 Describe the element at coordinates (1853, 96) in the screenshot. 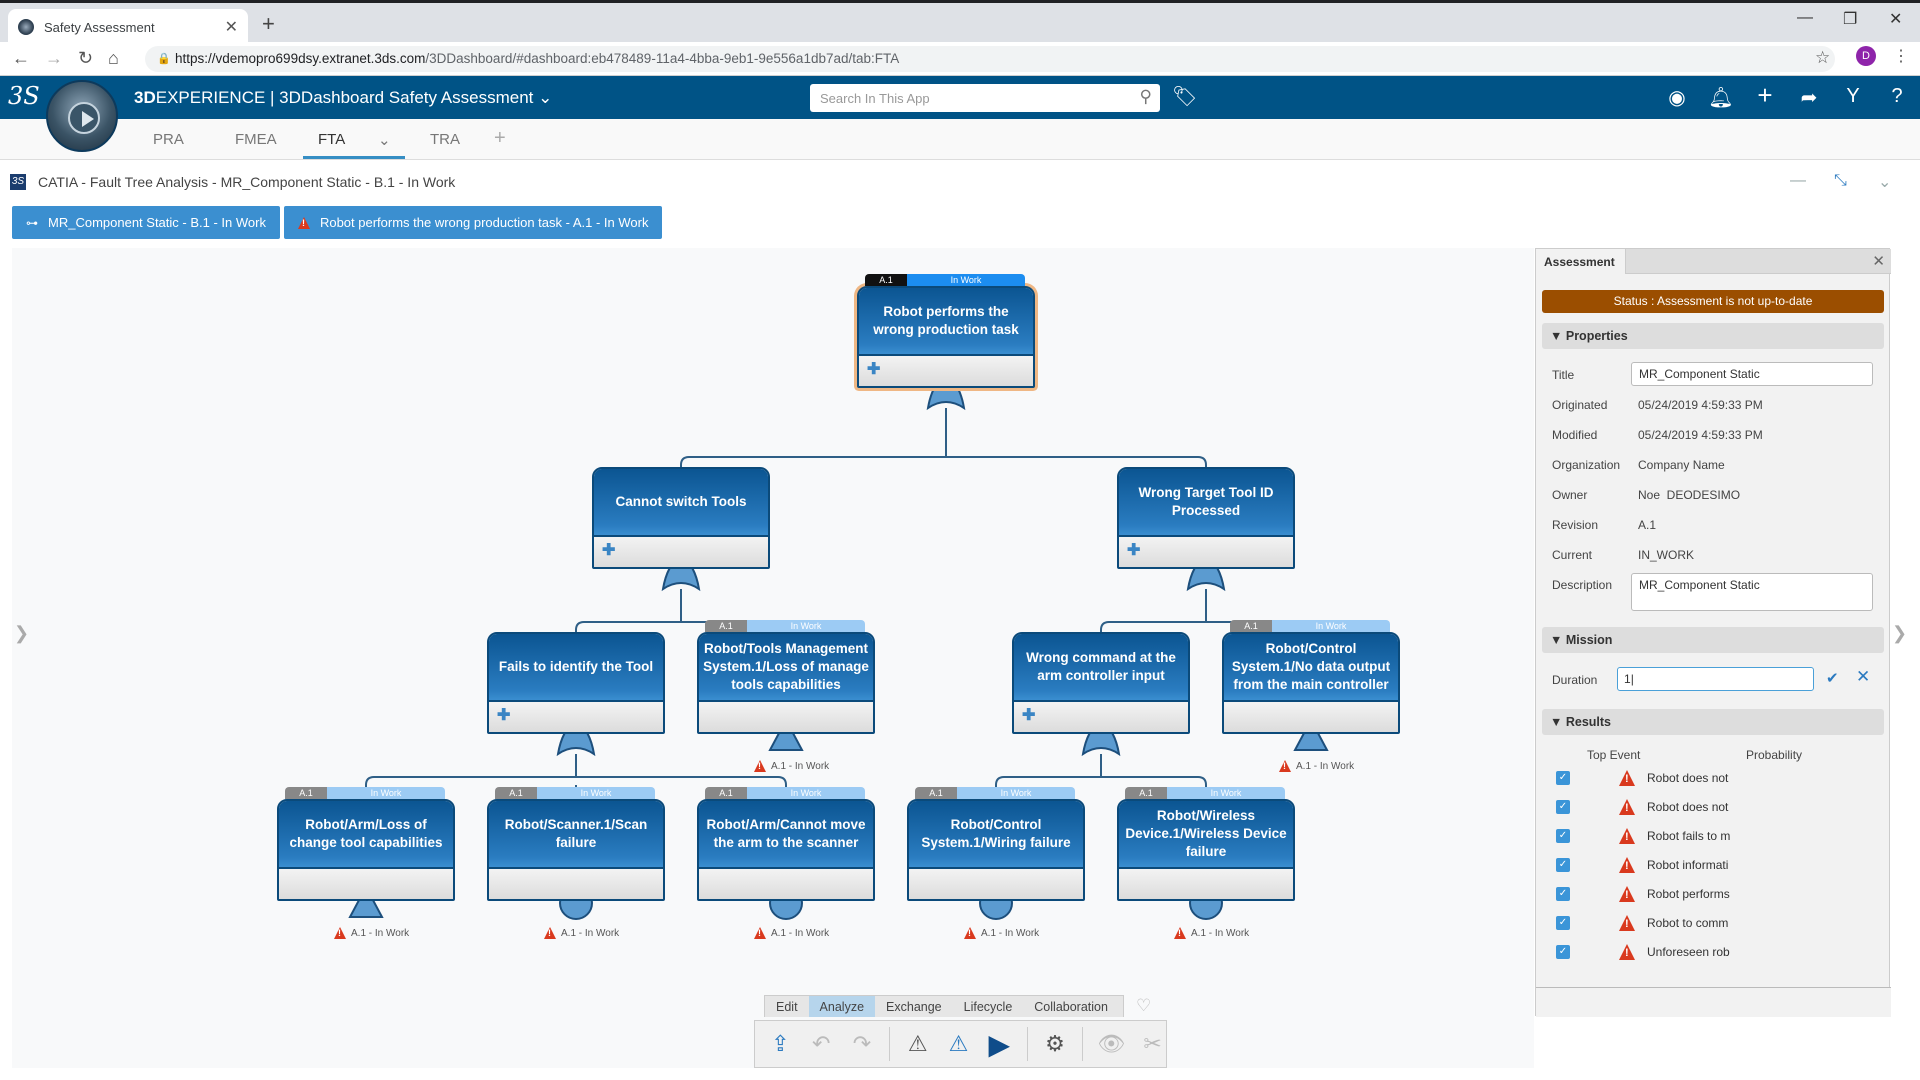

I see `community-icon: Y` at that location.